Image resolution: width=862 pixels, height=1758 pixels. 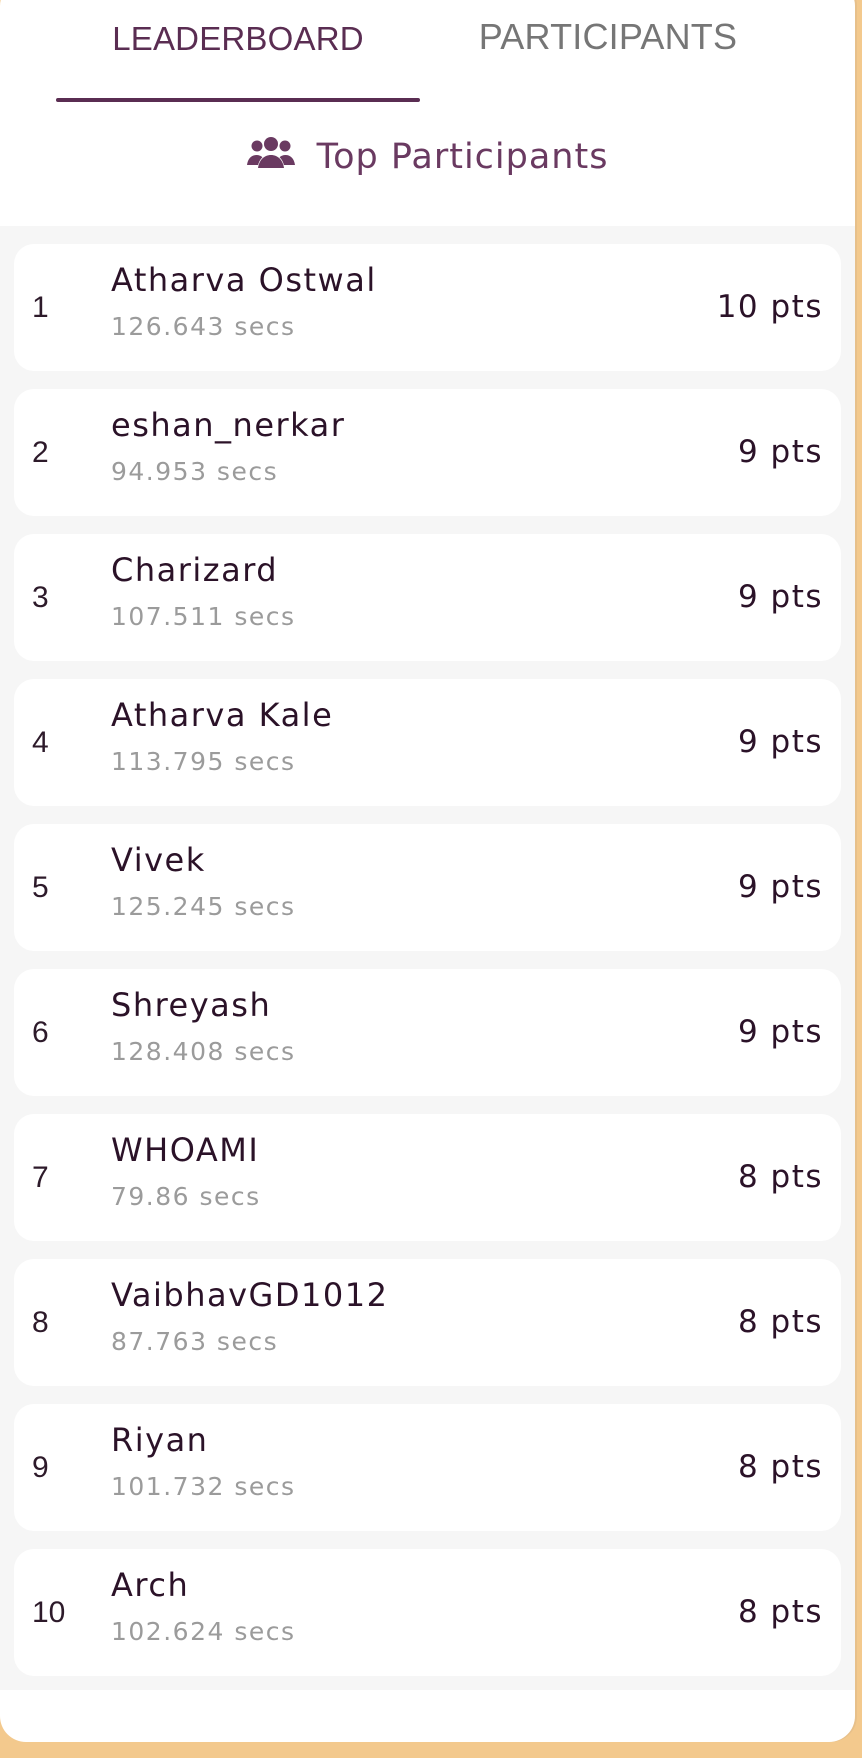 What do you see at coordinates (158, 860) in the screenshot?
I see `participant-name: Vivek` at bounding box center [158, 860].